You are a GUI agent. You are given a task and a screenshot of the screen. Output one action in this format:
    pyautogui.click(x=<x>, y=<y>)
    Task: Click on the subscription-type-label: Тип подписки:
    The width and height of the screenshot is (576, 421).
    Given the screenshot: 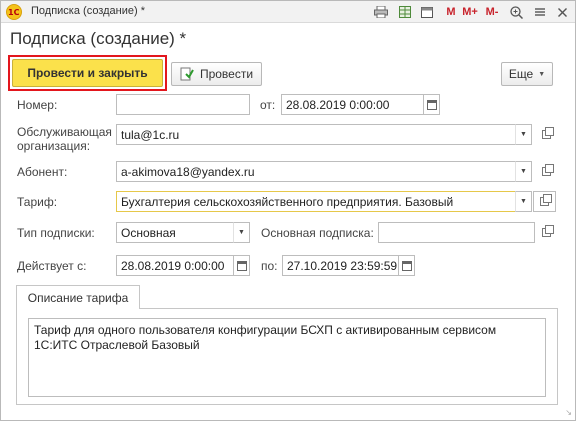 What is the action you would take?
    pyautogui.click(x=56, y=233)
    